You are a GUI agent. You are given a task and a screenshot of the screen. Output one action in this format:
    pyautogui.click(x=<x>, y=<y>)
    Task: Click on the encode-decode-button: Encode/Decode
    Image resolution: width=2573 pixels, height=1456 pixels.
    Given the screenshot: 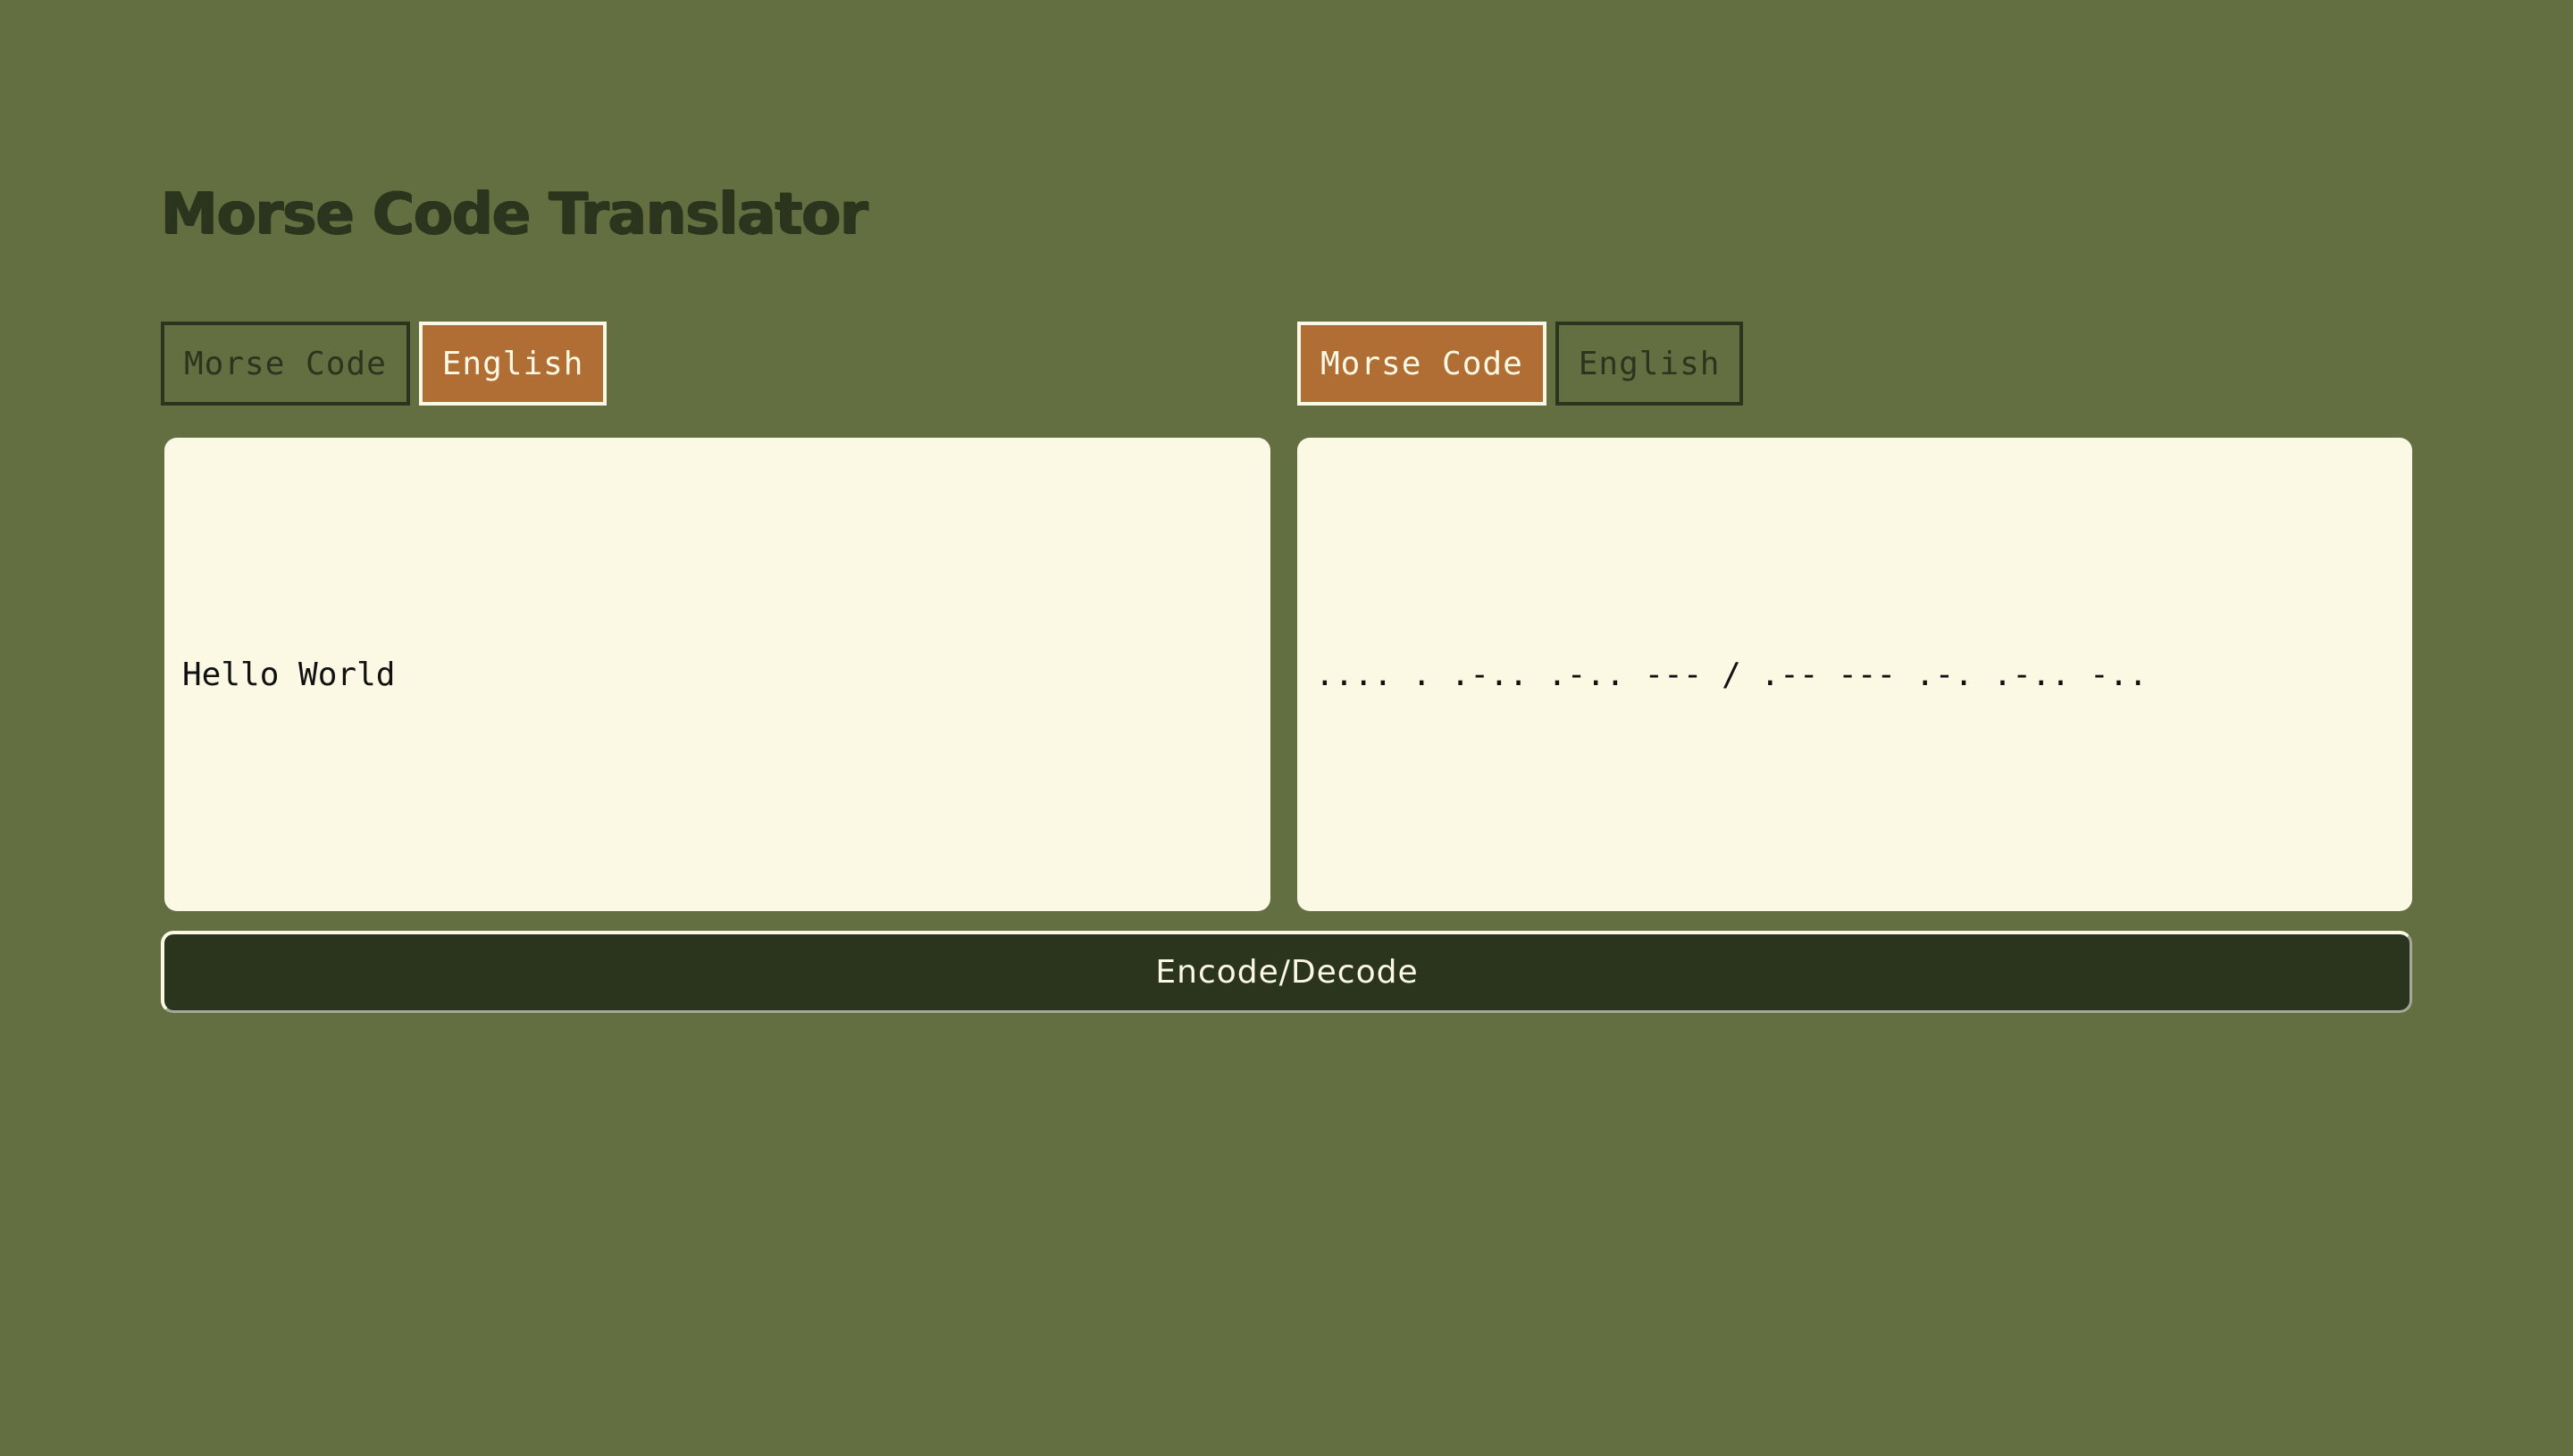 What is the action you would take?
    pyautogui.click(x=1286, y=972)
    